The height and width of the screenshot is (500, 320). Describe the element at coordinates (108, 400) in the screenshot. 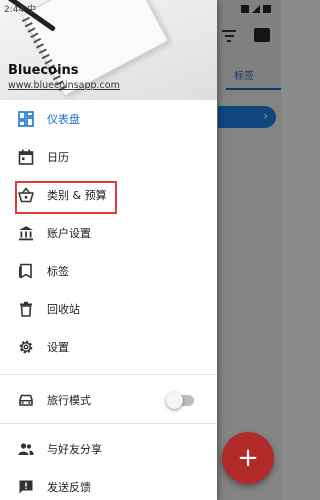

I see `menu-item-travel-mode: 旅行模式` at that location.